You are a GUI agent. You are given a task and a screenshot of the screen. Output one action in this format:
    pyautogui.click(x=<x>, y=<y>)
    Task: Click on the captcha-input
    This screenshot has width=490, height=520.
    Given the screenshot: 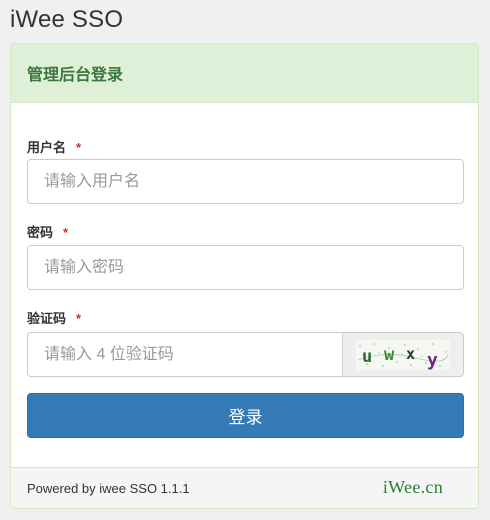 What is the action you would take?
    pyautogui.click(x=184, y=354)
    